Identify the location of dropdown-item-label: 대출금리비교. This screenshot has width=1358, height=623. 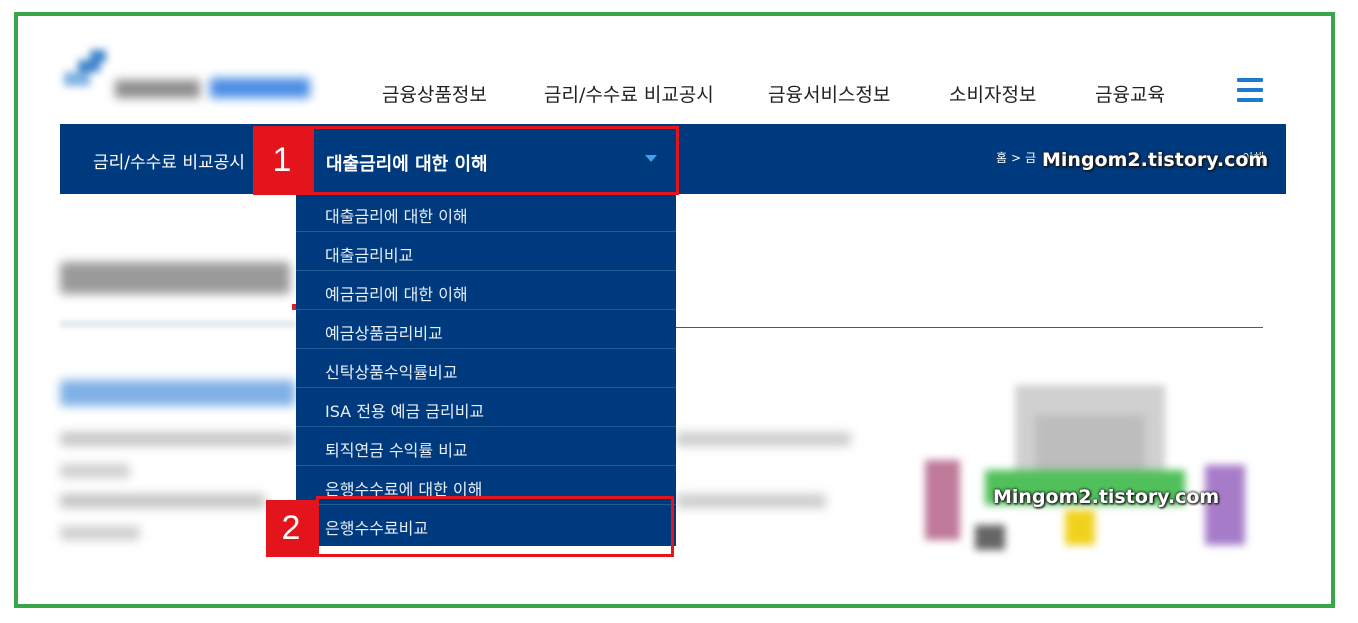
(369, 255).